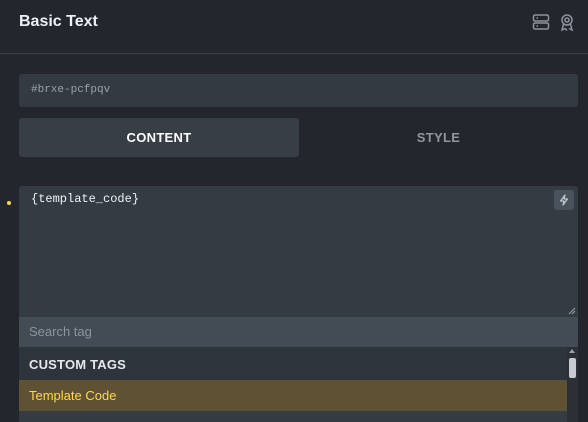 This screenshot has width=588, height=422. I want to click on tag-search-input: Search tag, so click(298, 332).